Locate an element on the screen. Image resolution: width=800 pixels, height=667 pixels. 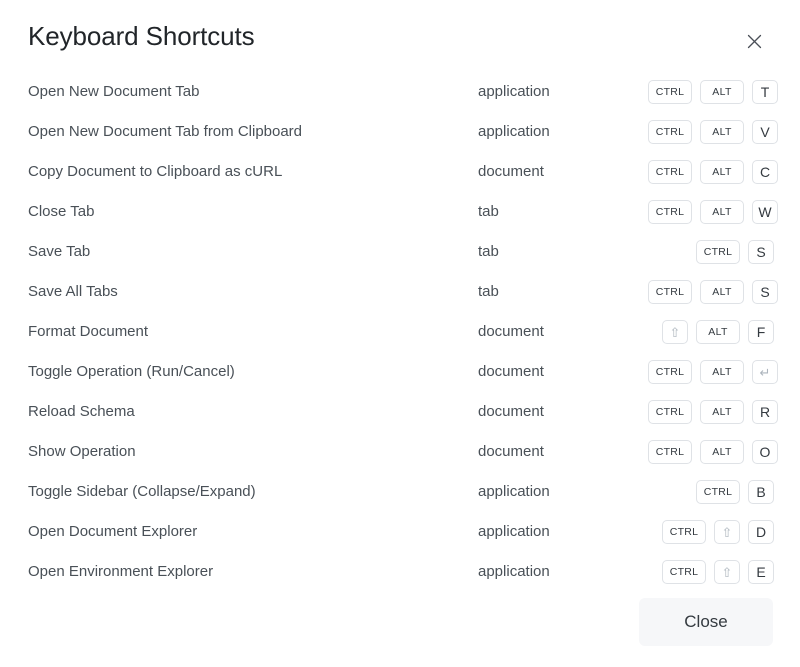
dialog-footer: Close is located at coordinates (400, 628).